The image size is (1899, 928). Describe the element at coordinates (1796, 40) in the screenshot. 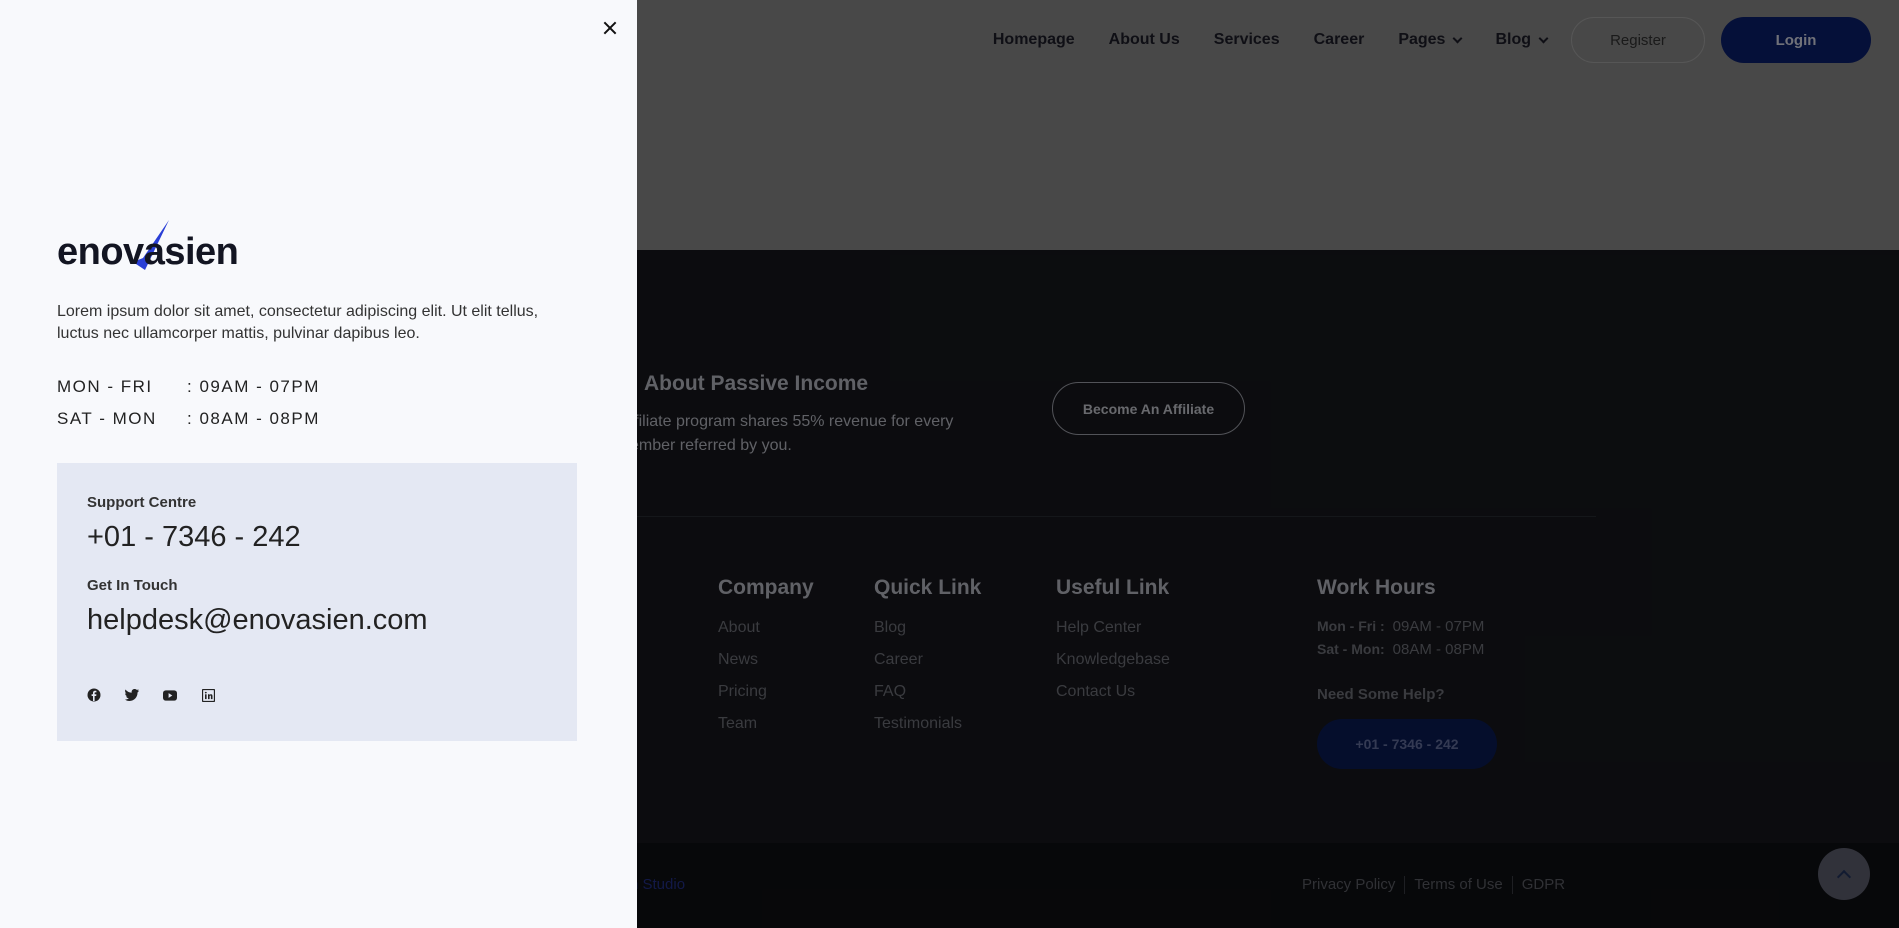

I see `login-button: Login` at that location.